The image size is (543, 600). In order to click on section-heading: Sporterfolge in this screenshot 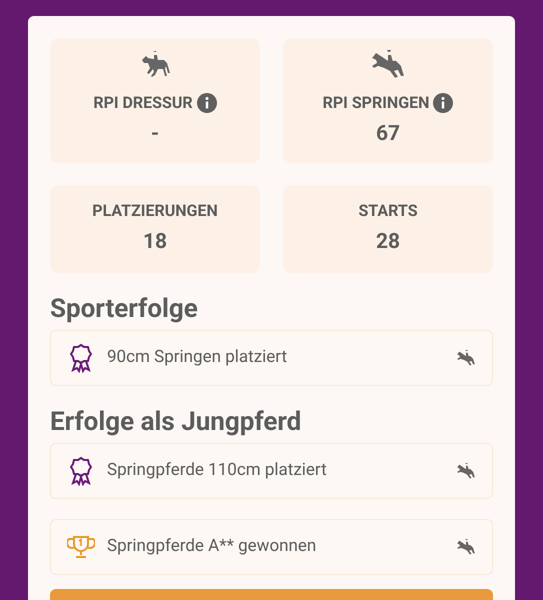, I will do `click(124, 309)`.